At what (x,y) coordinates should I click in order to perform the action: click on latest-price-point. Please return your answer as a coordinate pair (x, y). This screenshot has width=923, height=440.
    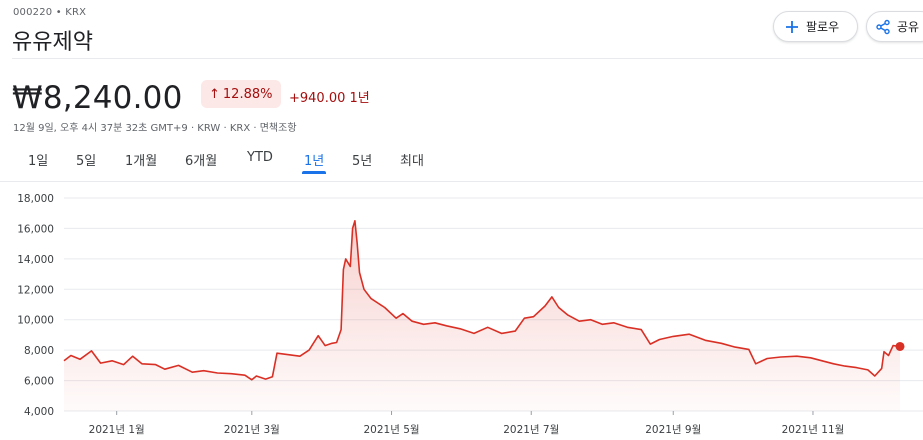
    Looking at the image, I should click on (900, 346).